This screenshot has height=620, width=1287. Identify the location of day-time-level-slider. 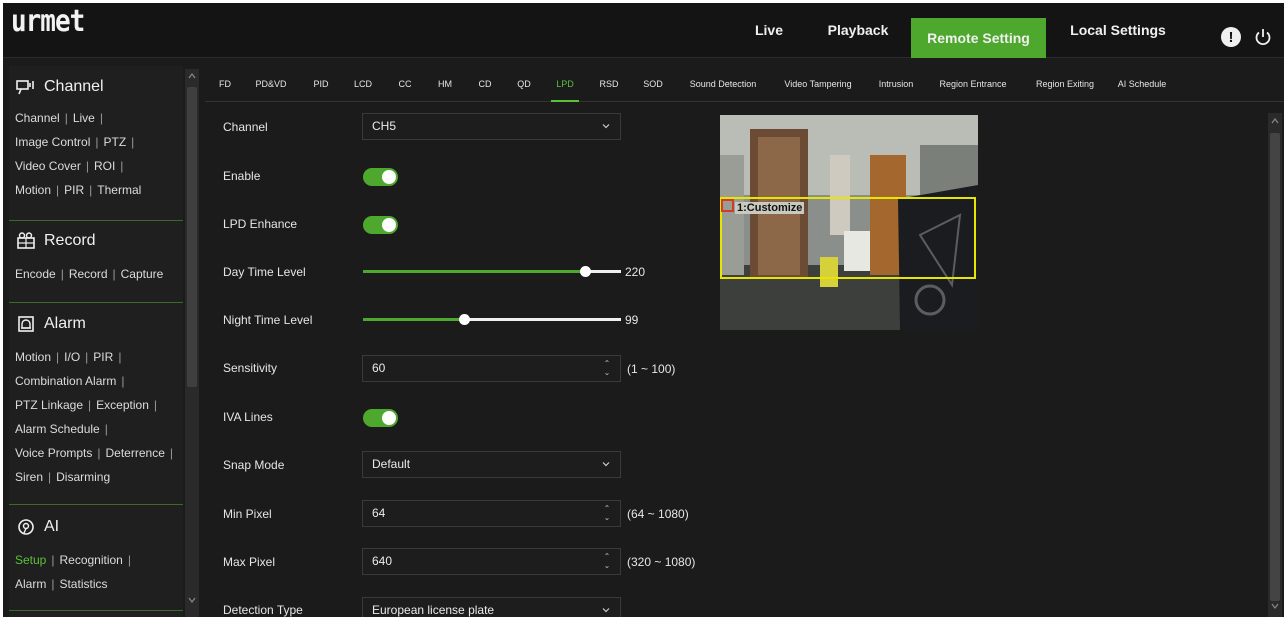
(492, 271).